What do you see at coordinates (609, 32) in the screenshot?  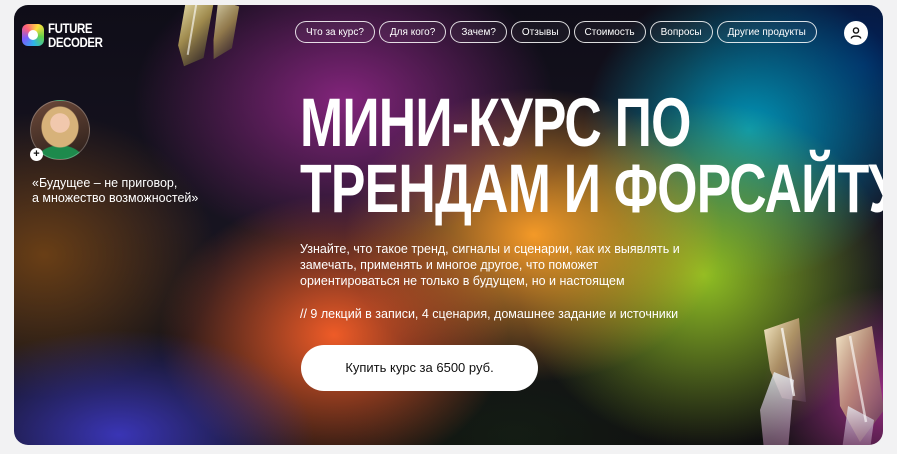 I see `nav-item-price: Стоимость` at bounding box center [609, 32].